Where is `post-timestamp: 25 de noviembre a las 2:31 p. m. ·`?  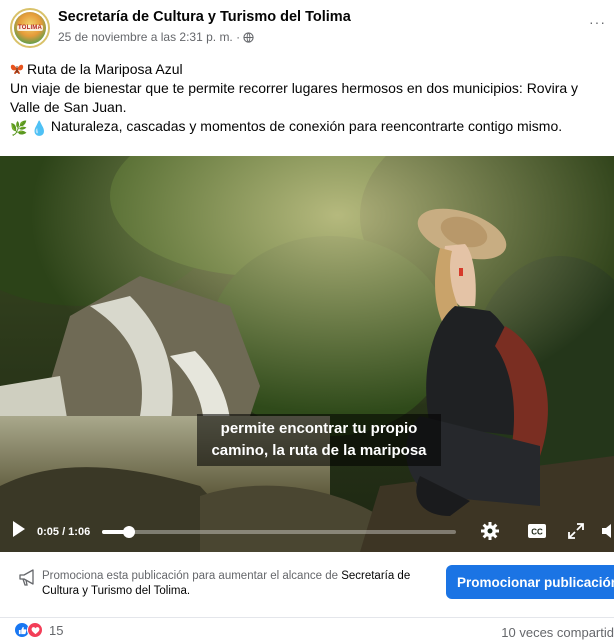
post-timestamp: 25 de noviembre a las 2:31 p. m. · is located at coordinates (149, 37).